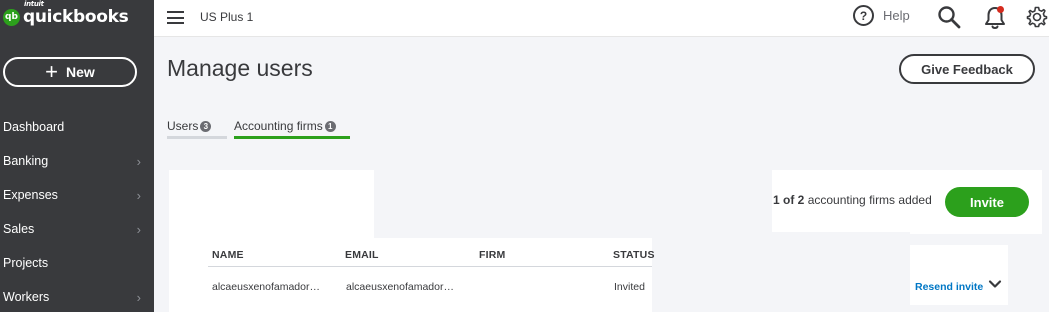 The image size is (1049, 312). What do you see at coordinates (34, 4) in the screenshot?
I see `intuit-wordmark: intuit` at bounding box center [34, 4].